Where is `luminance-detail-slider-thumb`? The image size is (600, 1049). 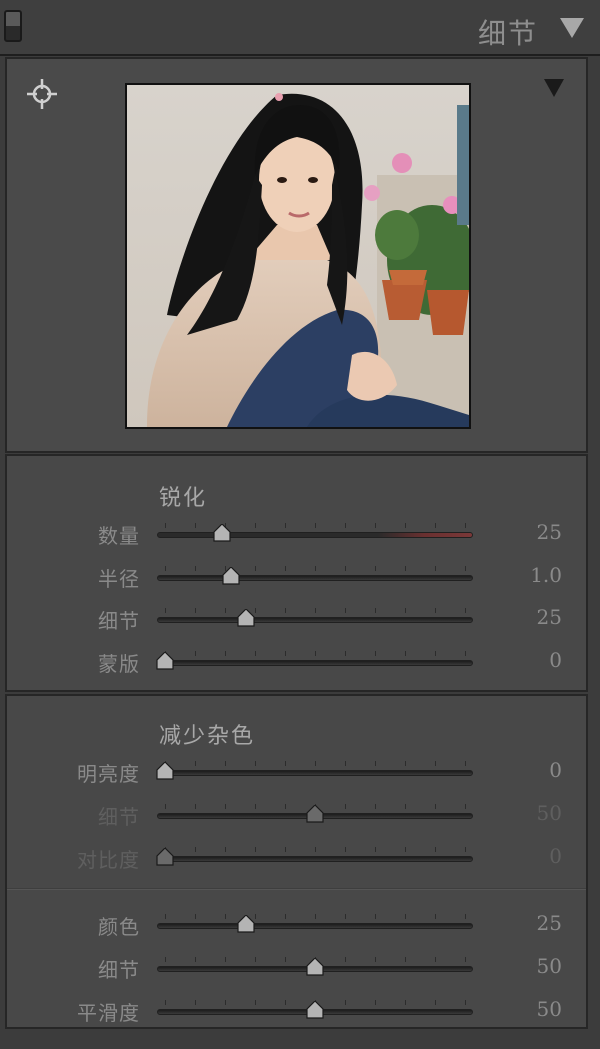 luminance-detail-slider-thumb is located at coordinates (315, 814).